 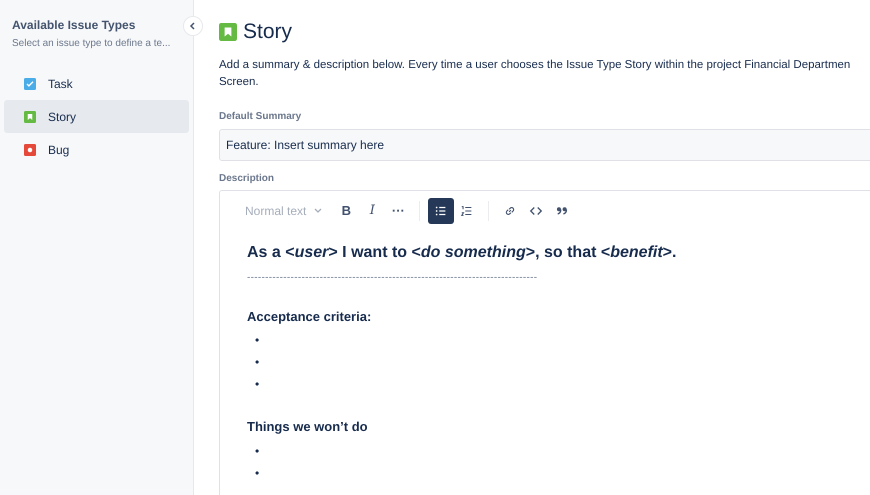 What do you see at coordinates (346, 211) in the screenshot?
I see `bold-button: B` at bounding box center [346, 211].